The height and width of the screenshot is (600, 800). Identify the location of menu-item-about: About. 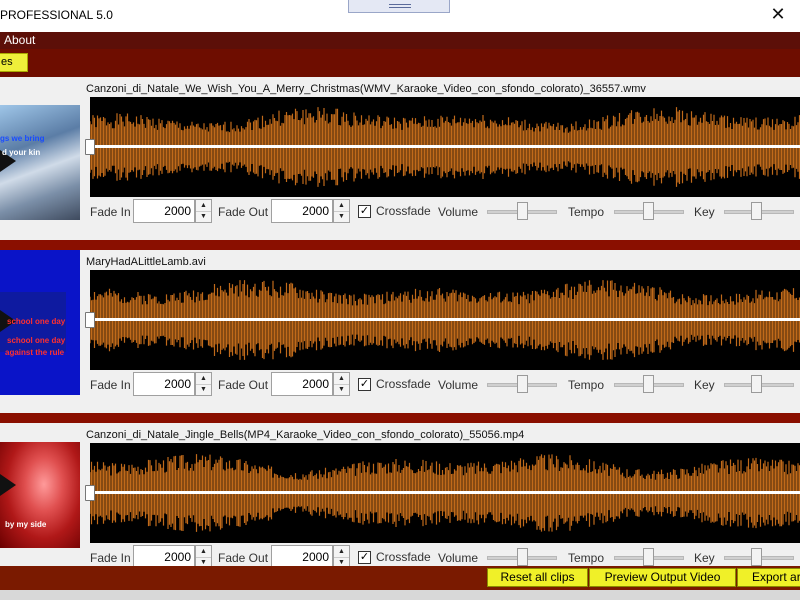
(19, 40).